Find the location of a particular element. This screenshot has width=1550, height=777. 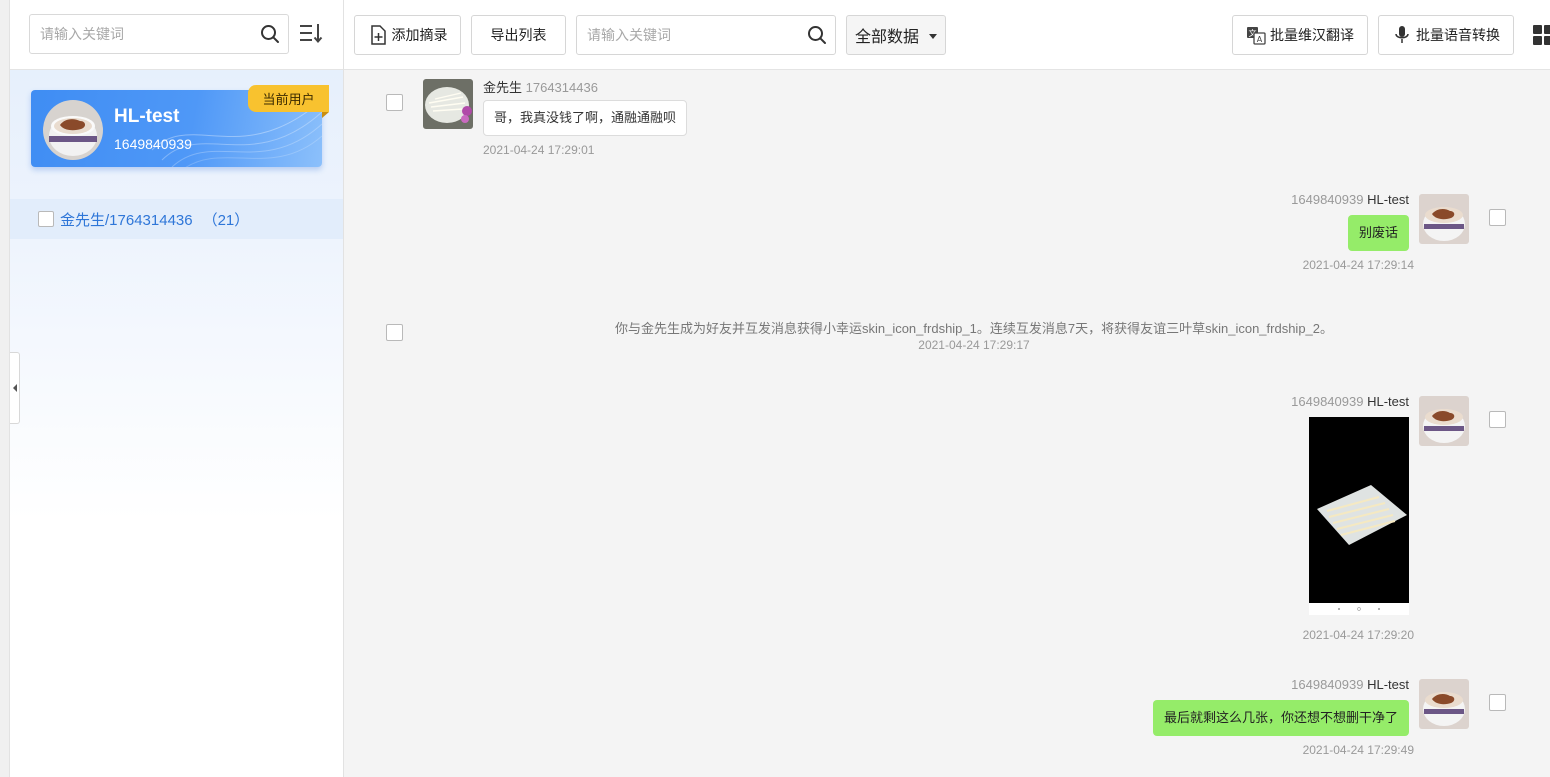

export-list-label: 导出列表 is located at coordinates (518, 35).